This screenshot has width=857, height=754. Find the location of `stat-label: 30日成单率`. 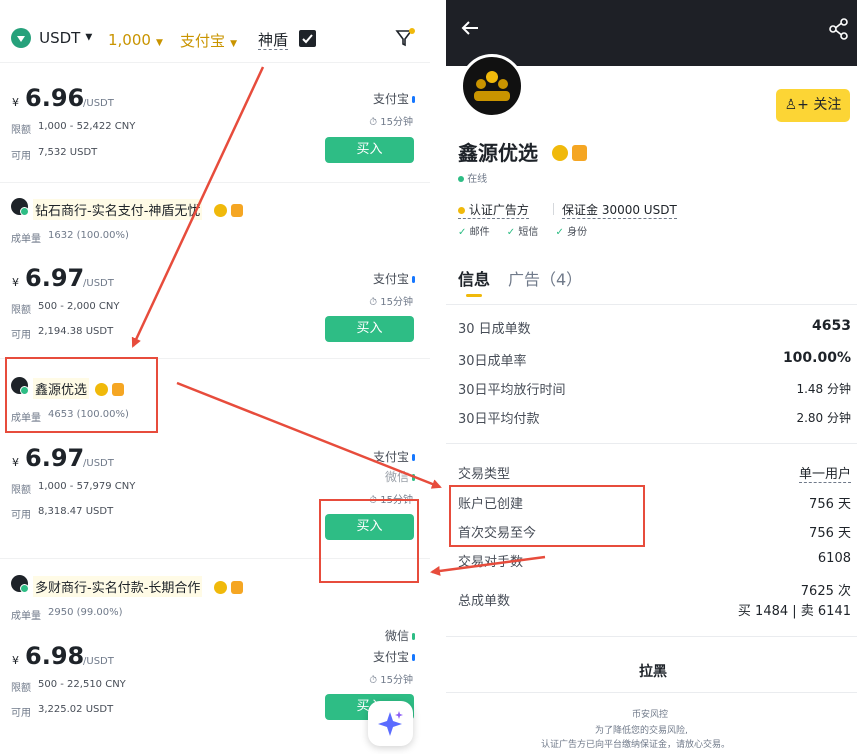

stat-label: 30日成单率 is located at coordinates (492, 361).